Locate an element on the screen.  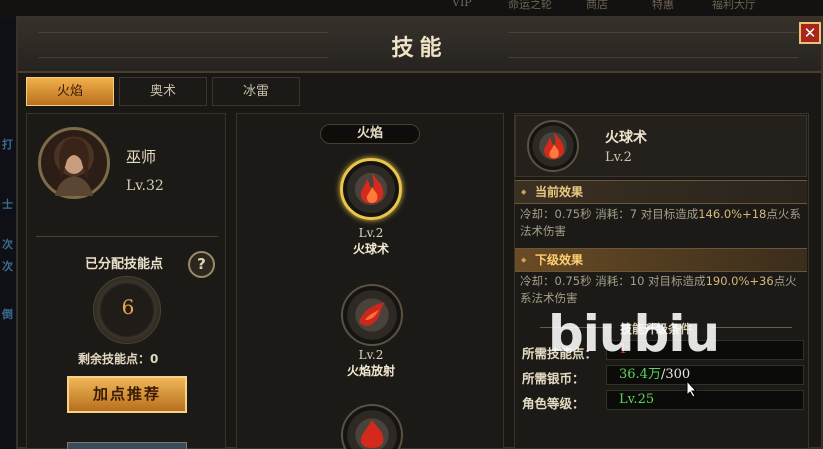
tab-frost-thunder: 冰雷 is located at coordinates (256, 91).